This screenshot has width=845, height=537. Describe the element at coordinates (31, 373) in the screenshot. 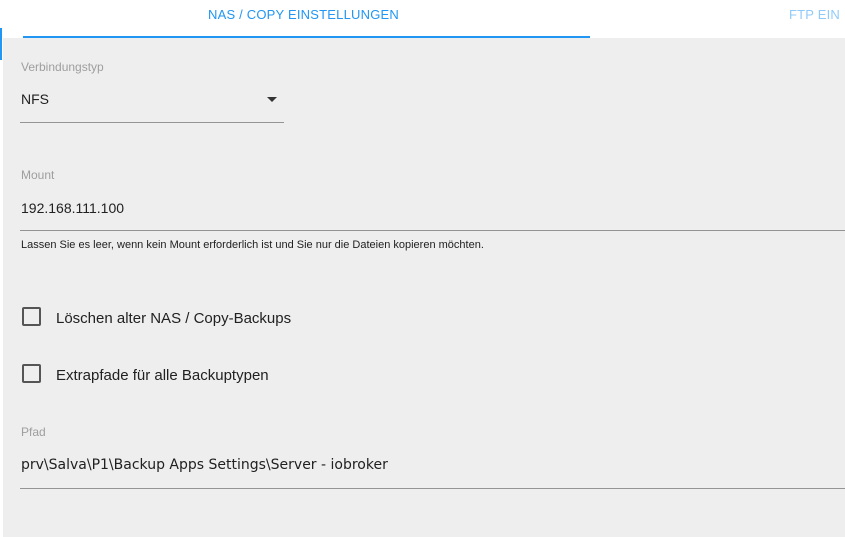

I see `extra-paths-checkbox` at that location.